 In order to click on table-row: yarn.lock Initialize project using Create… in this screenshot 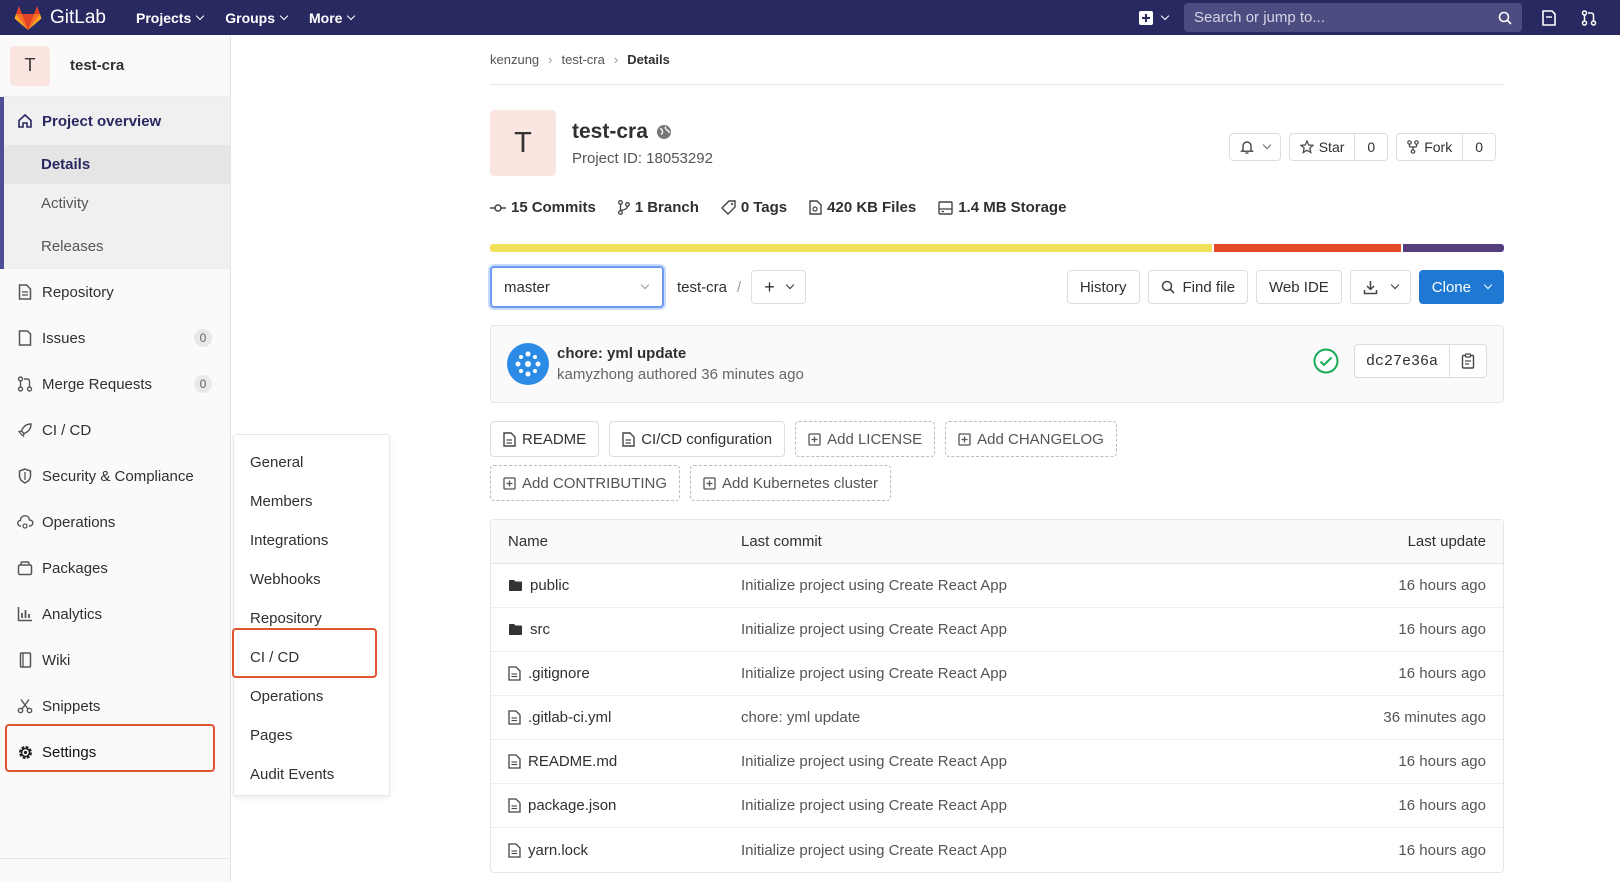, I will do `click(997, 850)`.